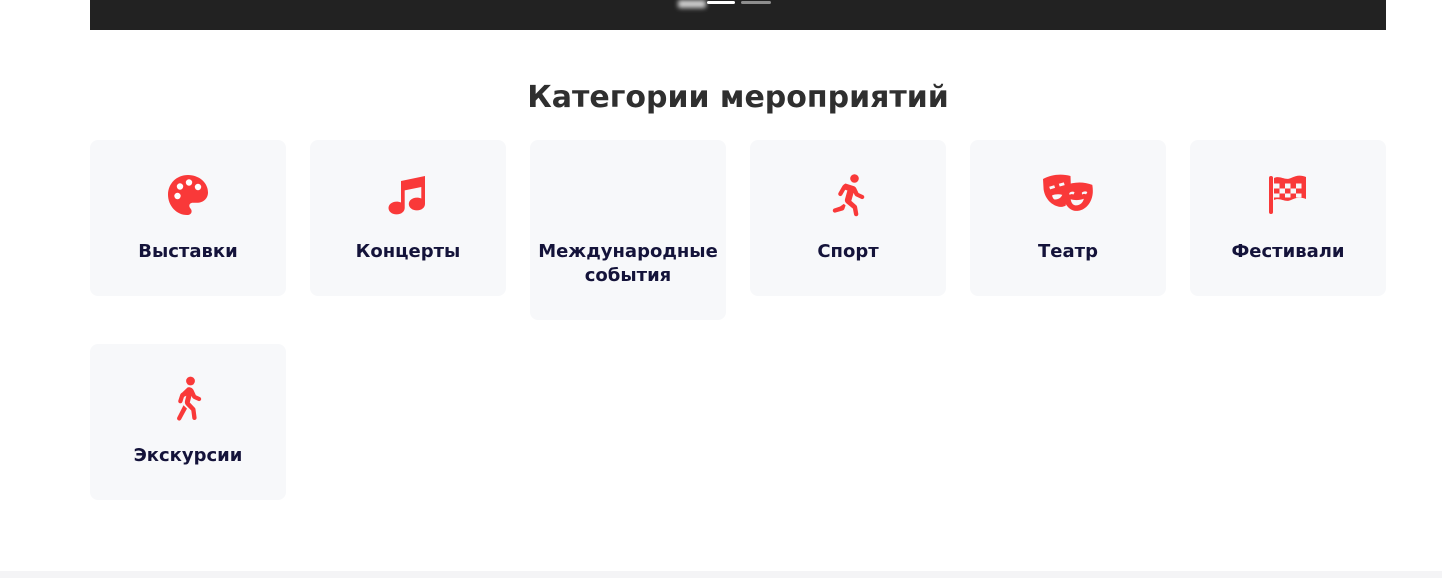  What do you see at coordinates (738, 97) in the screenshot?
I see `section-title: Категории мероприятий` at bounding box center [738, 97].